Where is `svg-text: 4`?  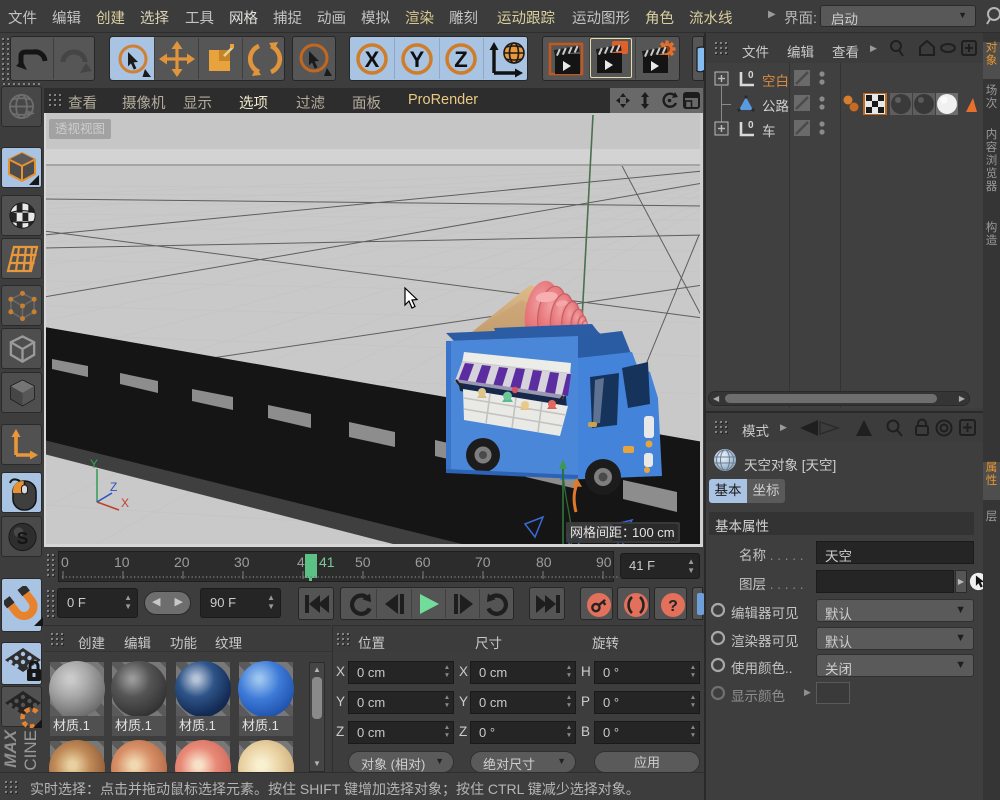 svg-text: 4 is located at coordinates (301, 562).